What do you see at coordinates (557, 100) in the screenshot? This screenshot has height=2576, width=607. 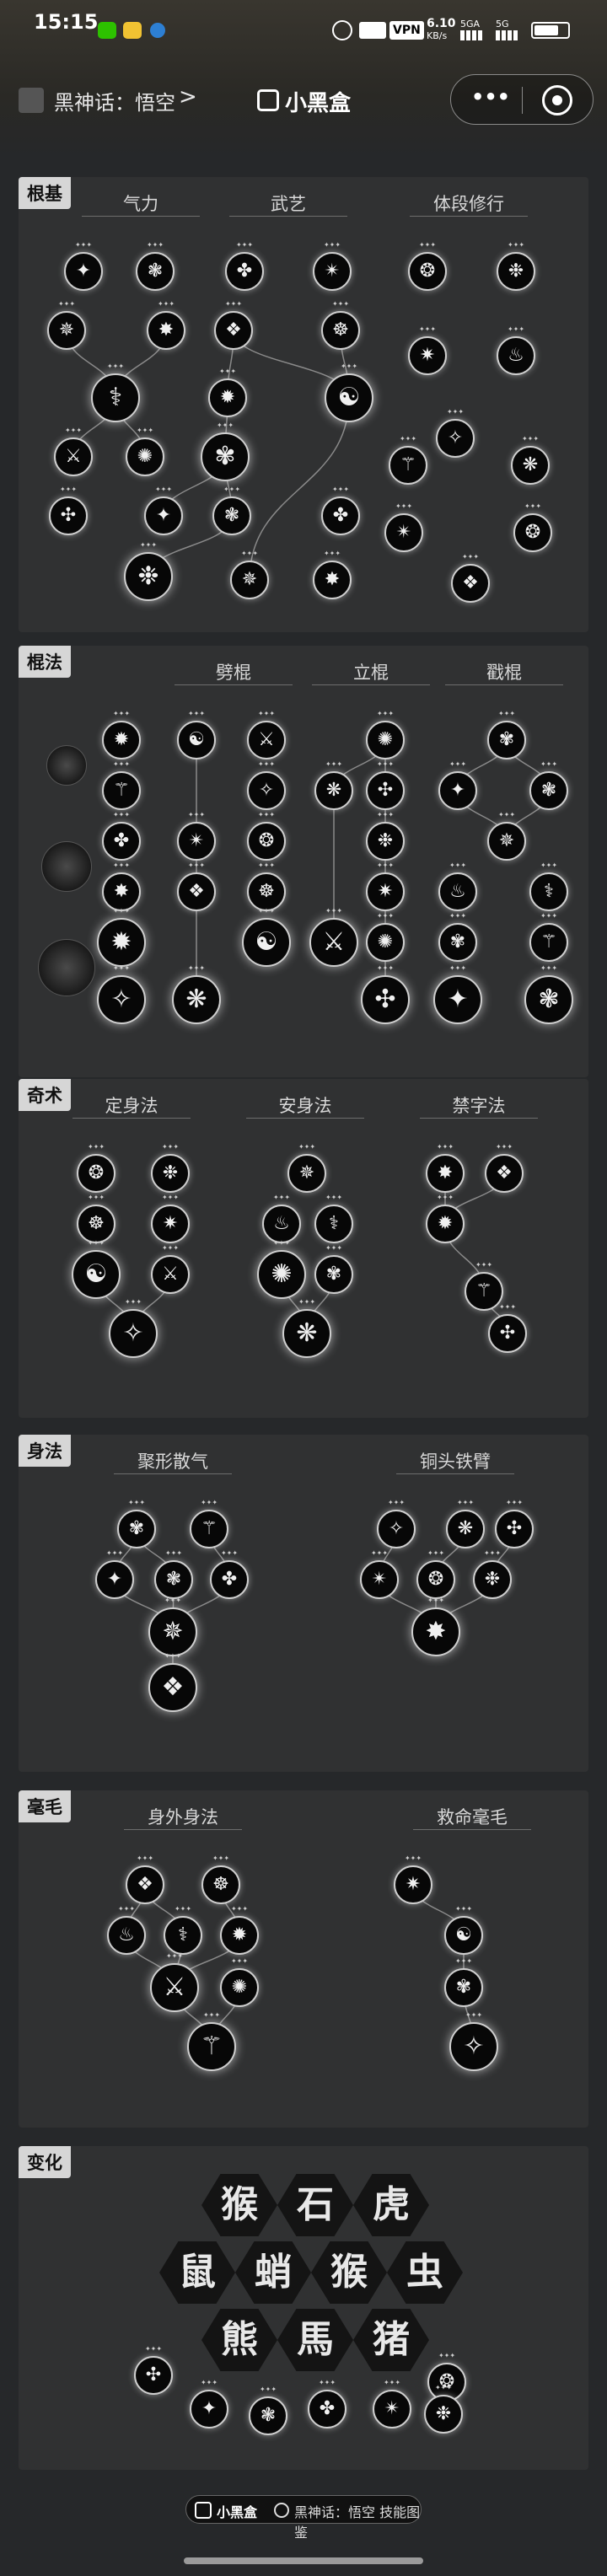 I see `close-button` at bounding box center [557, 100].